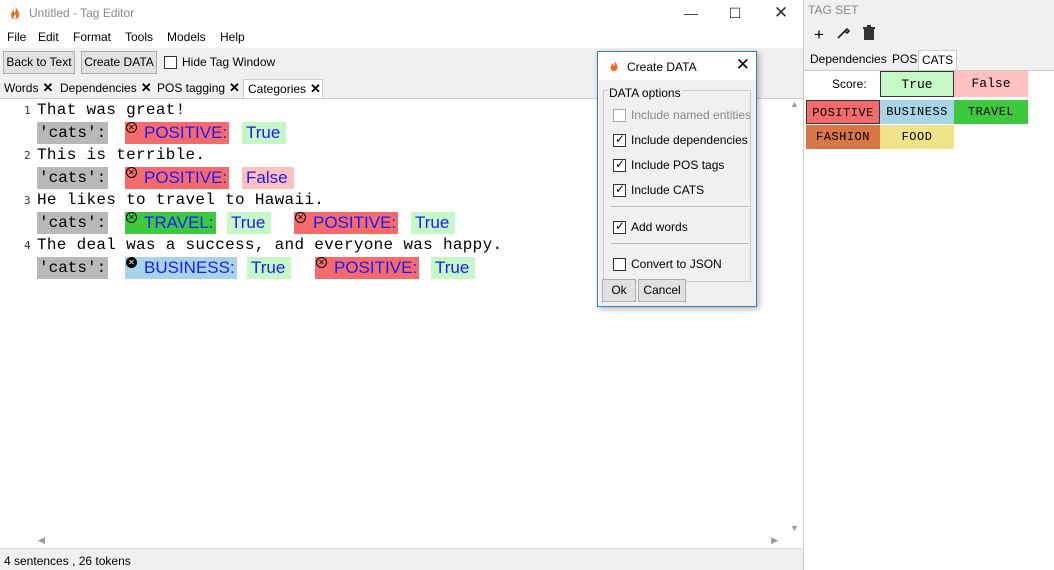 This screenshot has width=1054, height=570. I want to click on option-label: Include dependencies, so click(689, 140).